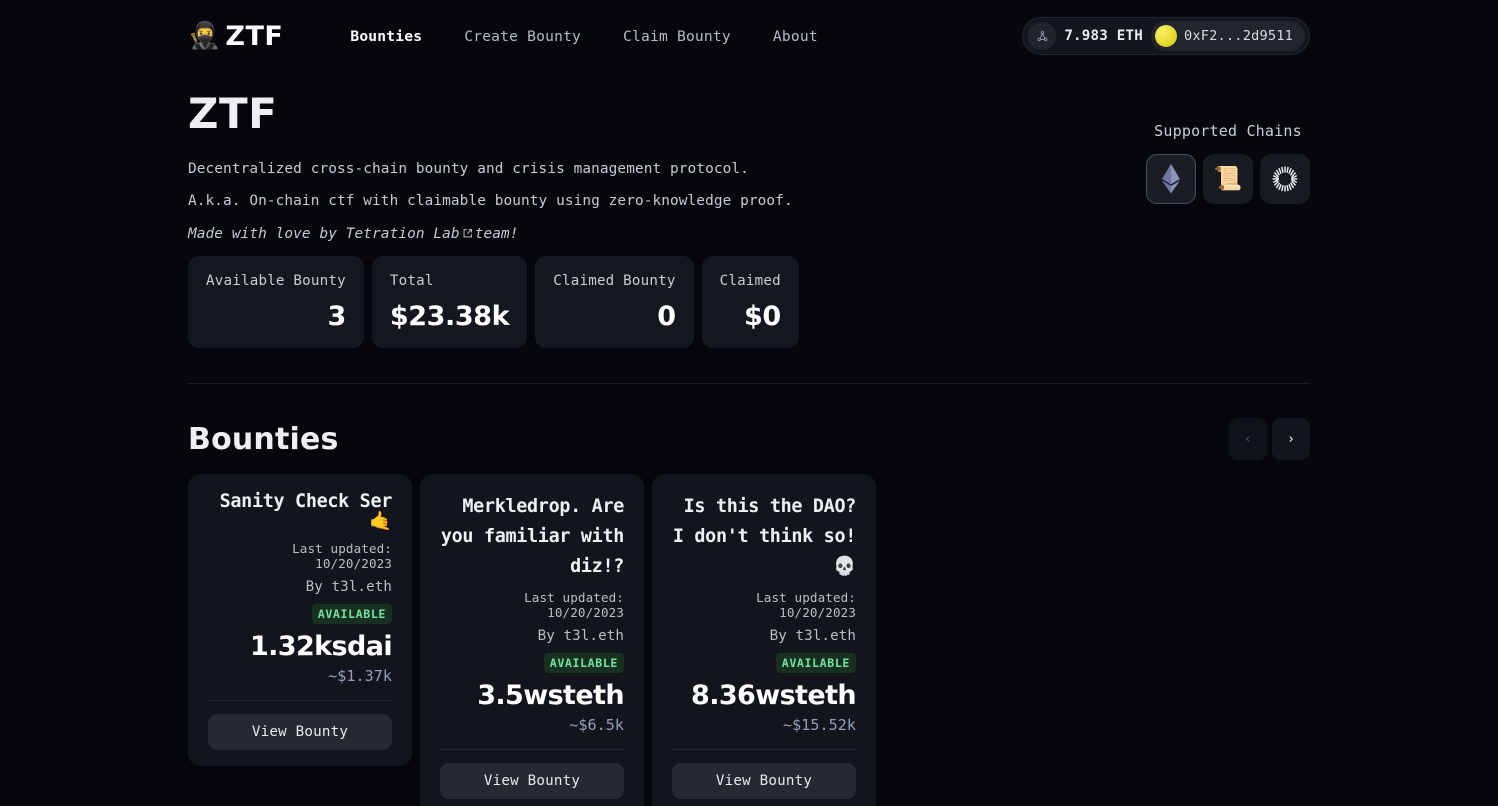 The height and width of the screenshot is (806, 1498). Describe the element at coordinates (467, 235) in the screenshot. I see `external-link-icon` at that location.